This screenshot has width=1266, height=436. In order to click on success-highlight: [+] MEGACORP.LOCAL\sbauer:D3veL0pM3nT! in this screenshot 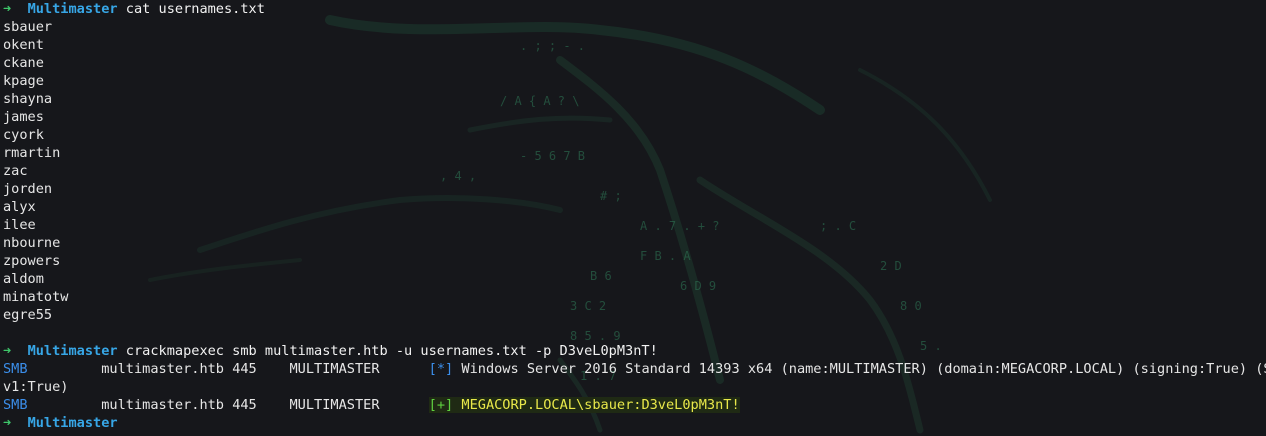, I will do `click(584, 405)`.